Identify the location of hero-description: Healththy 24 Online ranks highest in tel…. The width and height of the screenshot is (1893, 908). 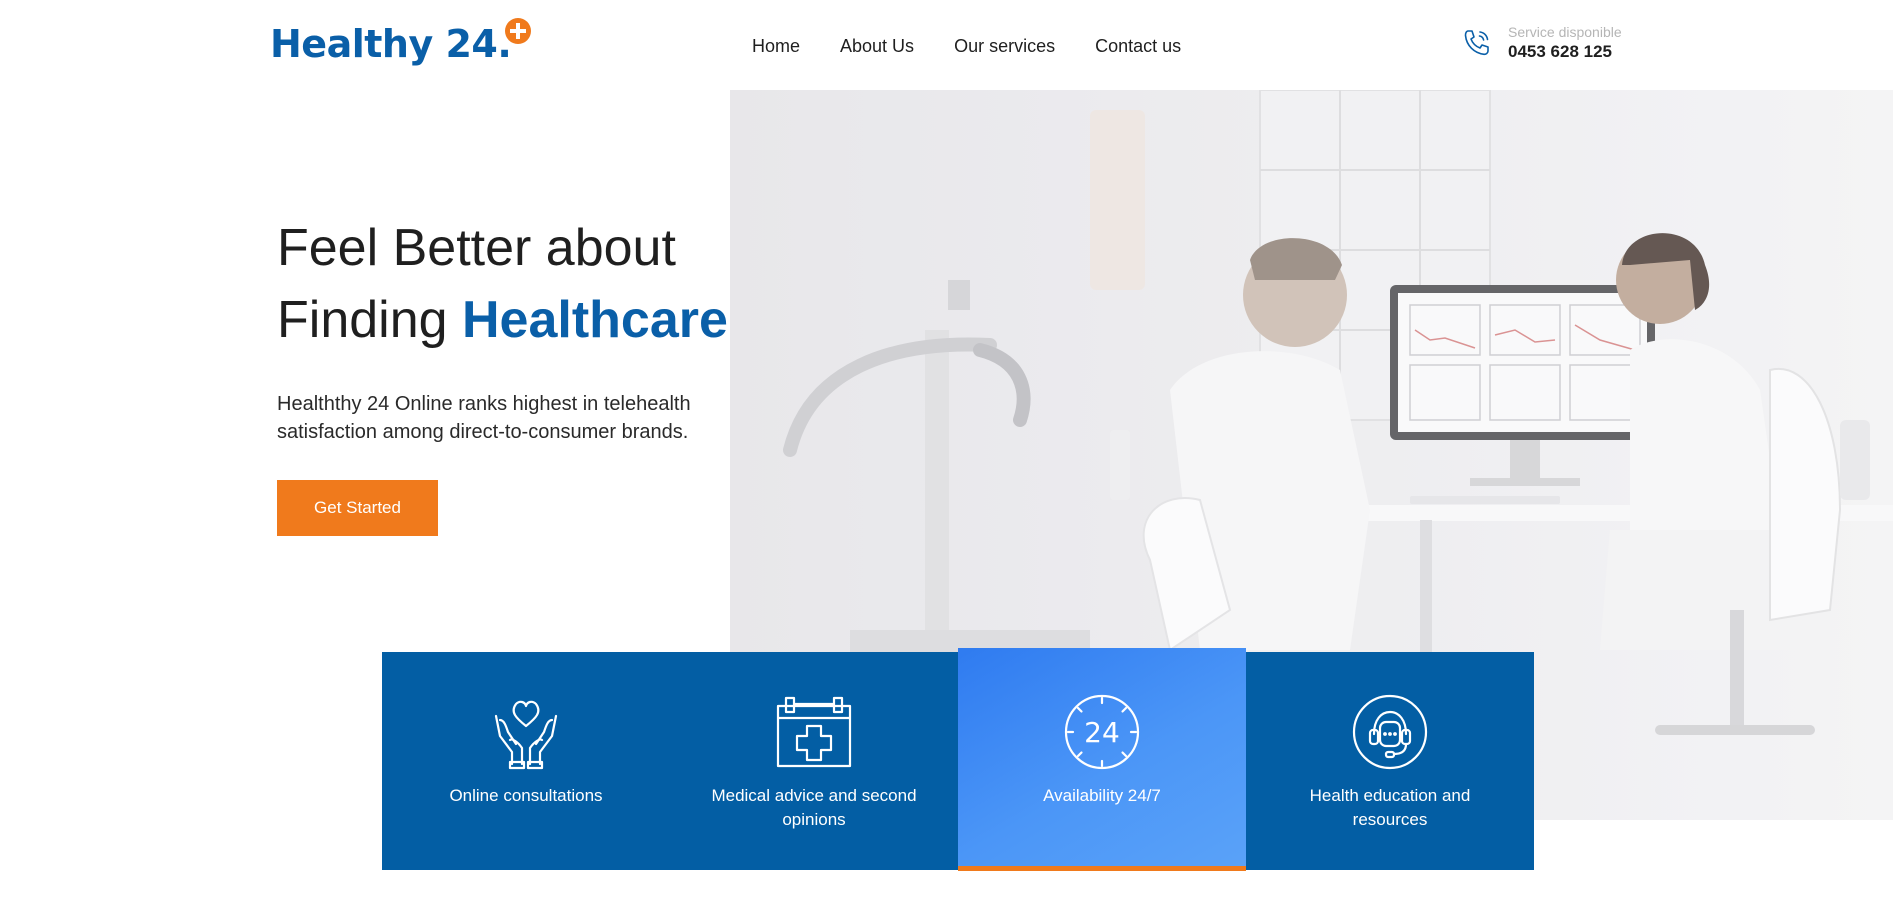
(484, 418).